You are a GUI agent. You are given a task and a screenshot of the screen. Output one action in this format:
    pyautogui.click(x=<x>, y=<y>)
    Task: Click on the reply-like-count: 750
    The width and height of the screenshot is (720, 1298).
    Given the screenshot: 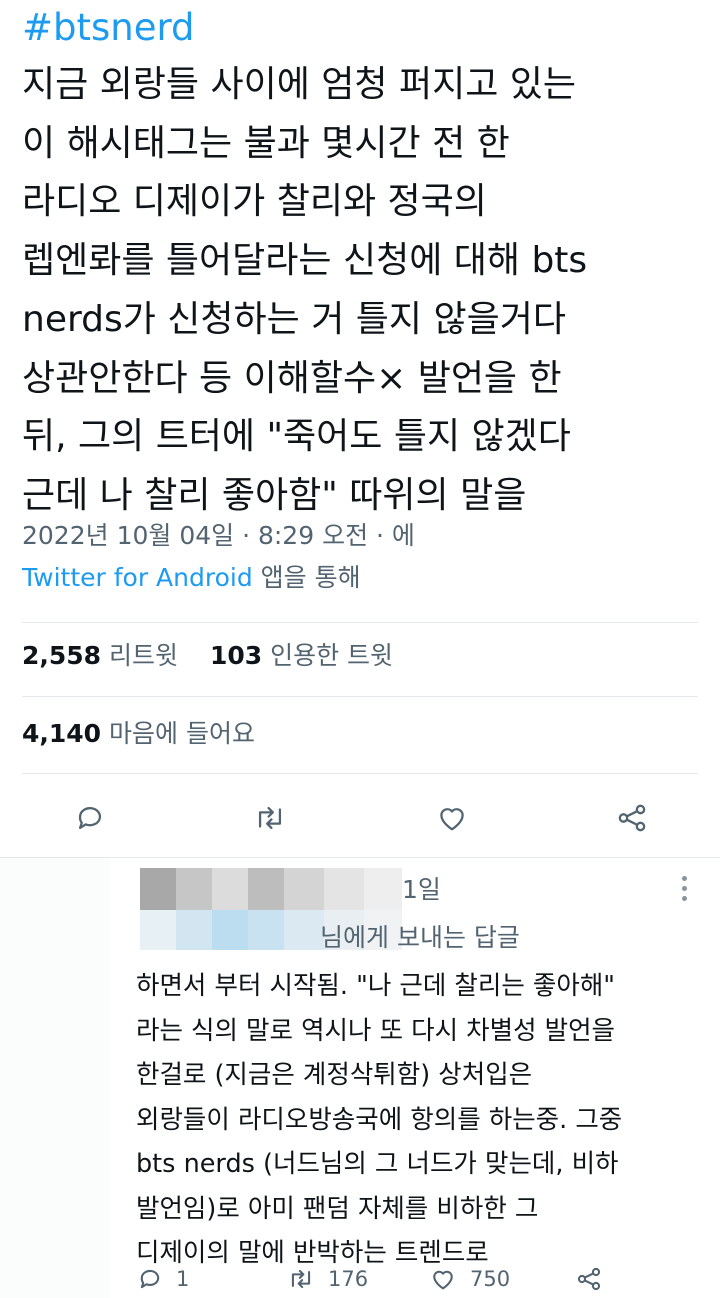 What is the action you would take?
    pyautogui.click(x=490, y=1279)
    